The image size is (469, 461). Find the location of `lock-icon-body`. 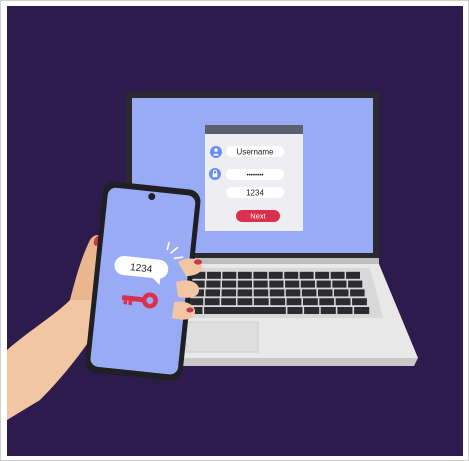

lock-icon-body is located at coordinates (215, 175).